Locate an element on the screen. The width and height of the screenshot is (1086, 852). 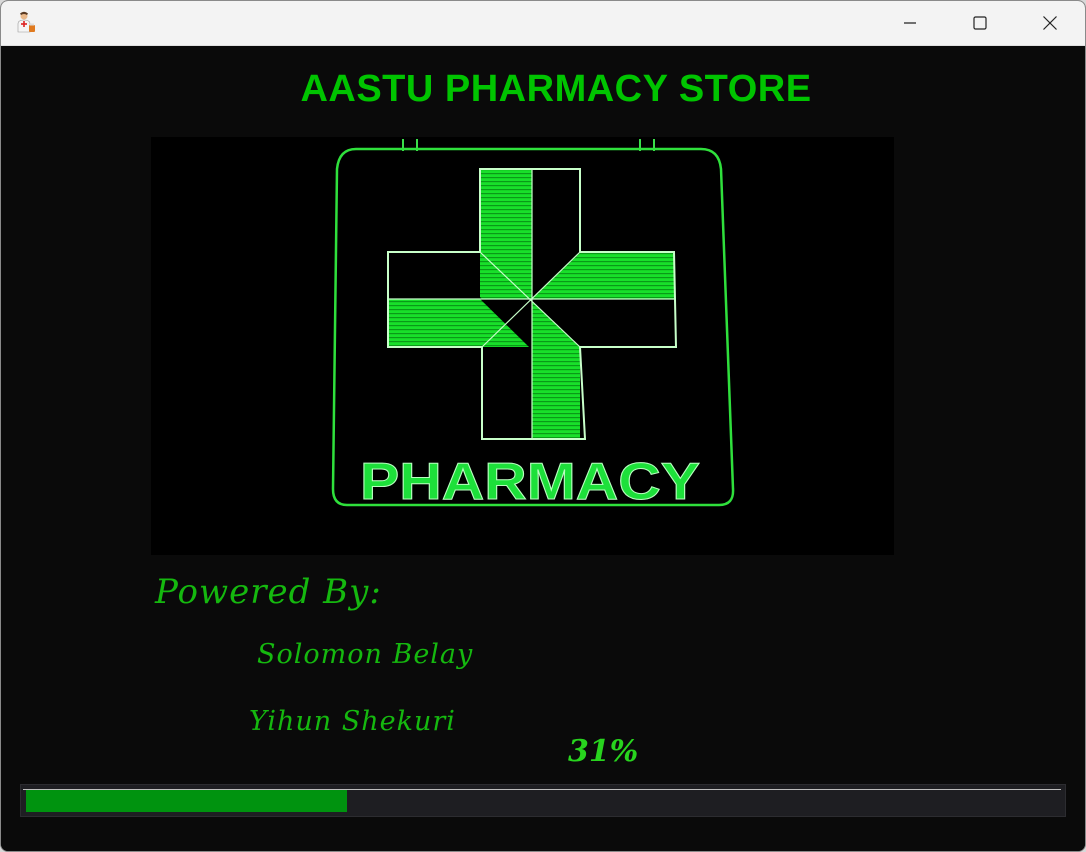
pharmacy-sign-text: PHARMACY is located at coordinates (530, 482).